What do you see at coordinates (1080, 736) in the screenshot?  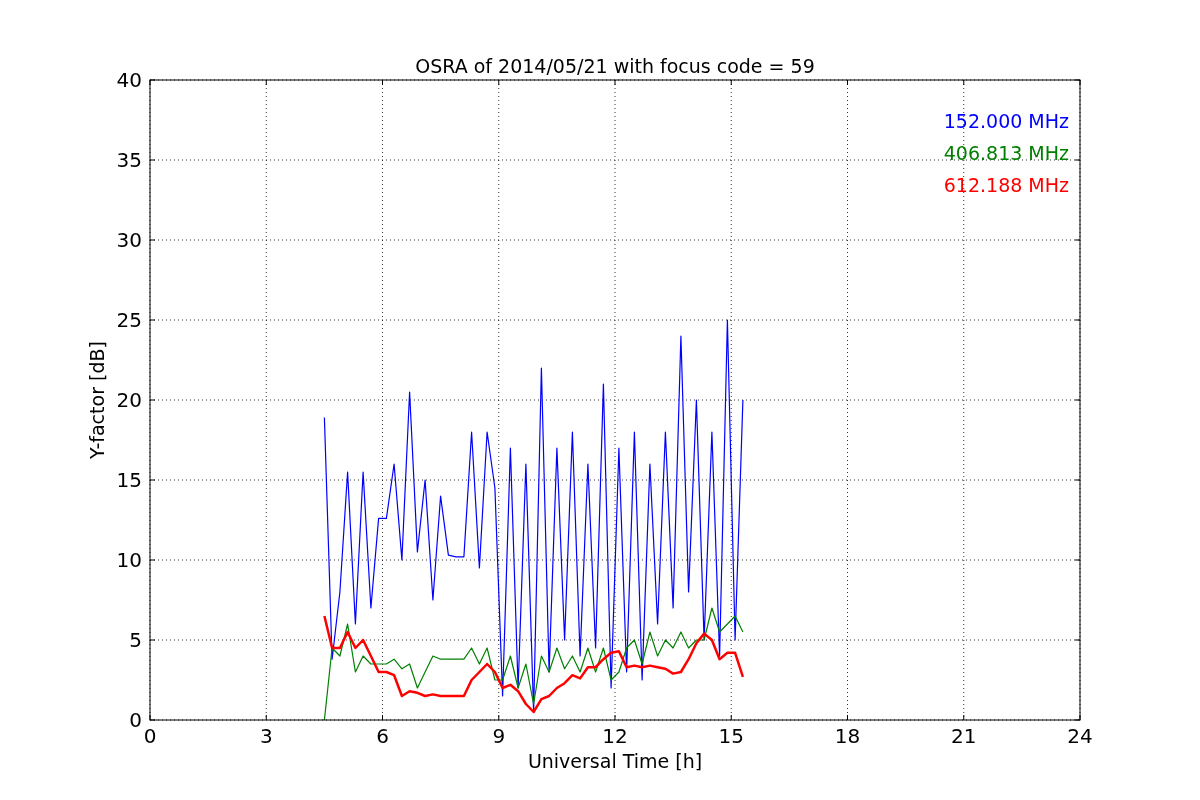 I see `tick-label: 24` at bounding box center [1080, 736].